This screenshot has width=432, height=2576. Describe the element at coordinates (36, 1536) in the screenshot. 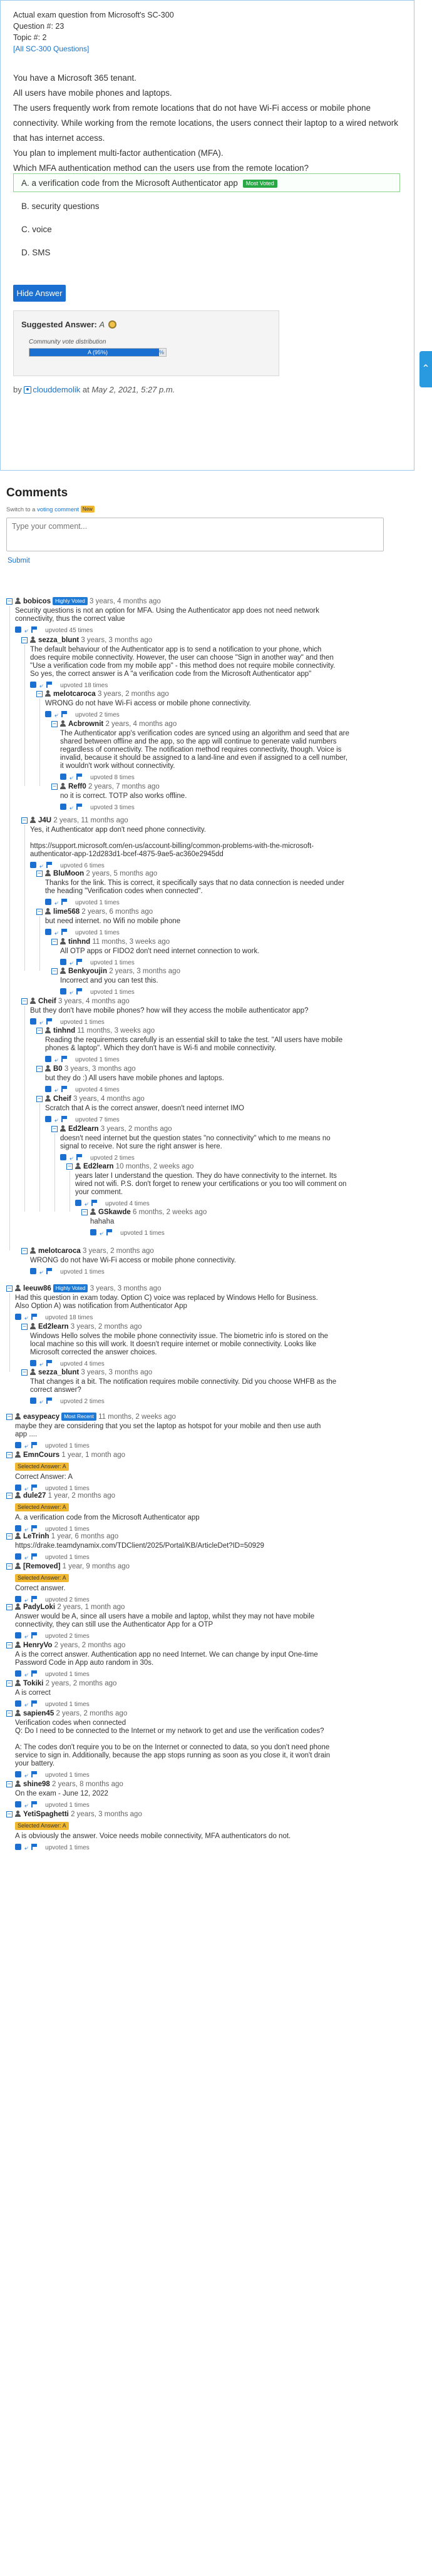

I see `comment-username: LeTrinh` at that location.